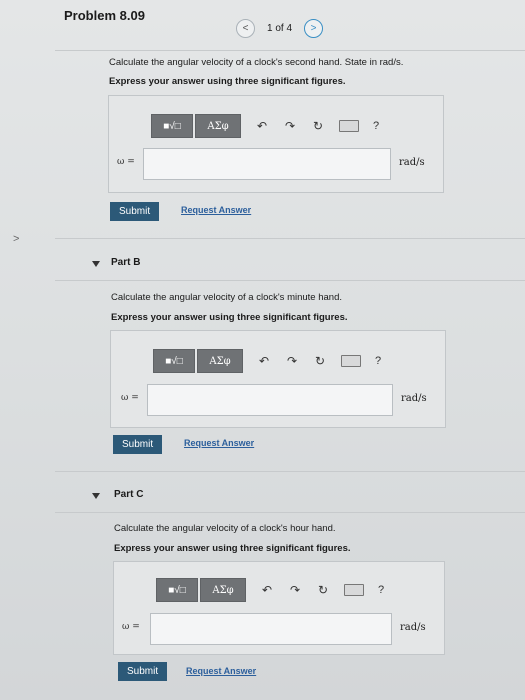 This screenshot has height=700, width=525. I want to click on part-a-answer-box: ■√□ ΑΣφ ↶ ↷ ↻ ? ω = rad/s, so click(276, 144).